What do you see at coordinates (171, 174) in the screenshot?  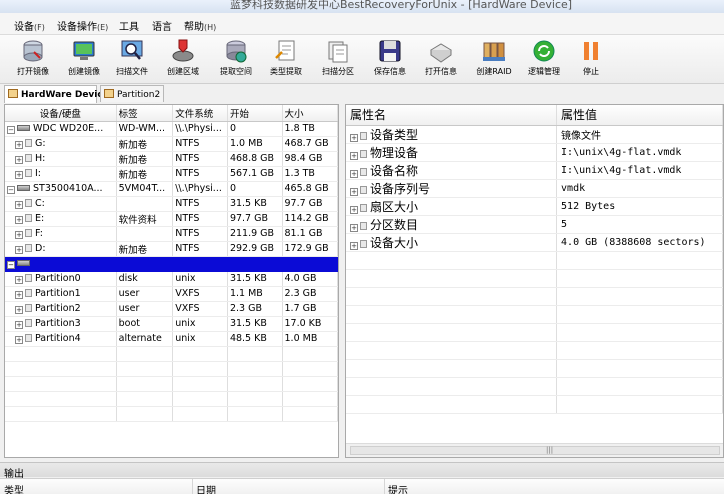 I see `table-row: + I: 新加卷 NTFS 567.1 GB 1.3 TB` at bounding box center [171, 174].